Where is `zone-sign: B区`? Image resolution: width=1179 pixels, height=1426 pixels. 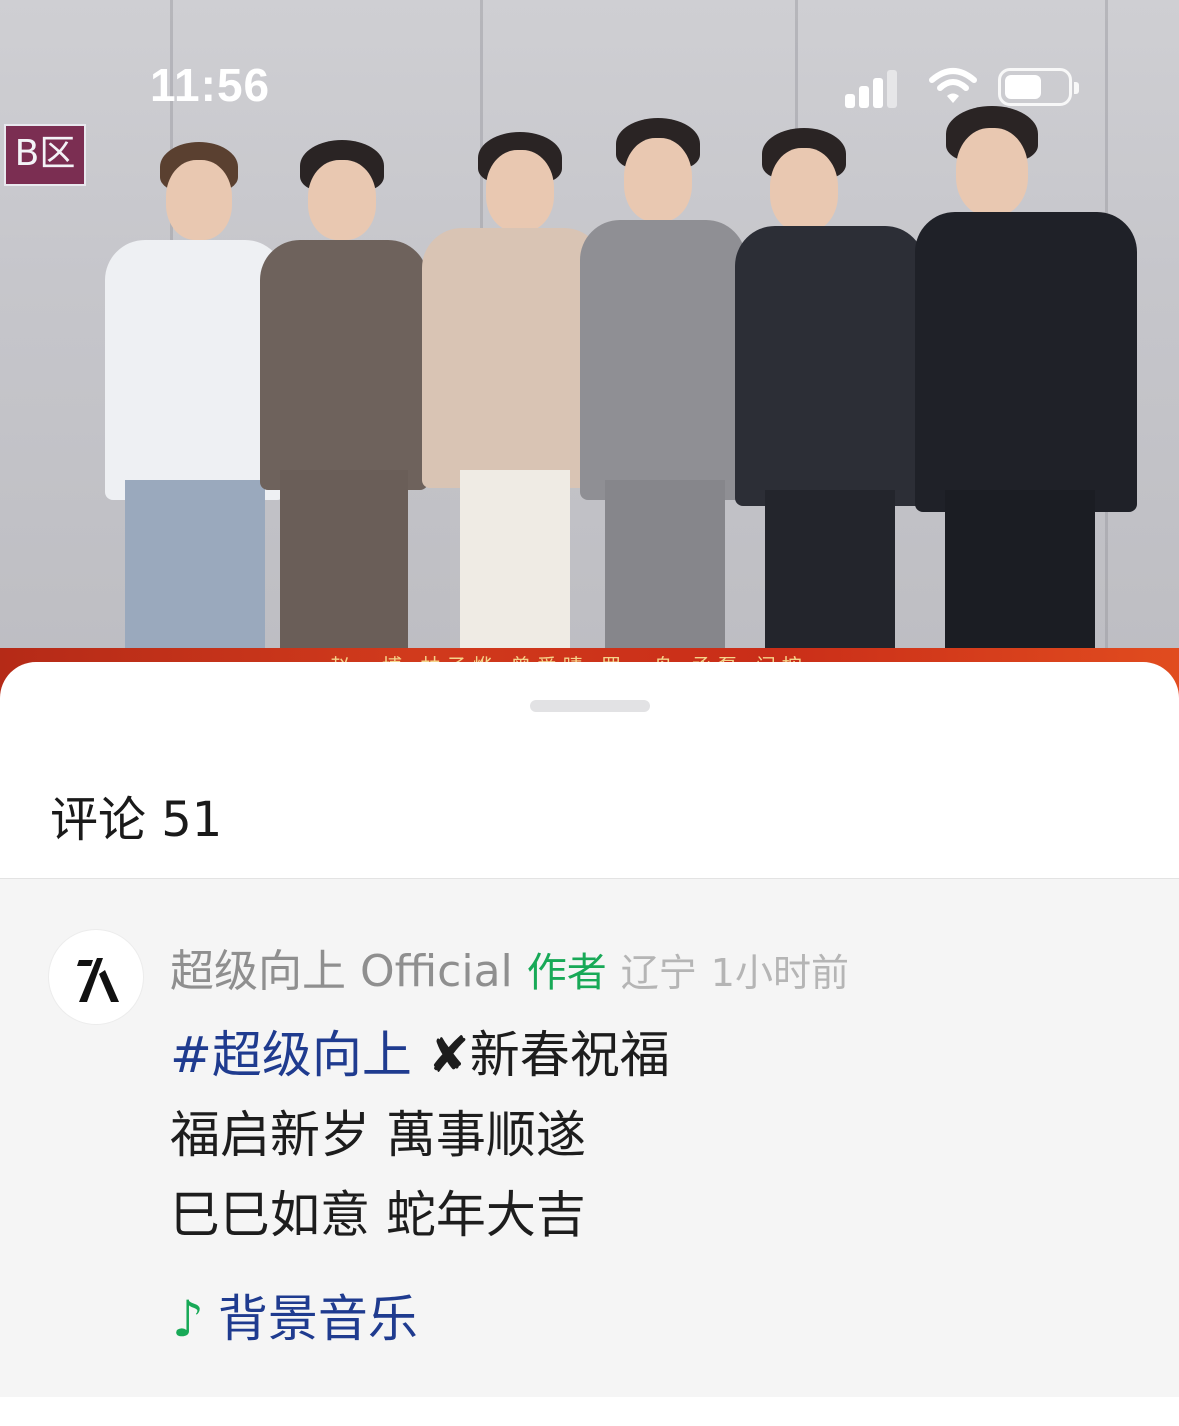
zone-sign: B区 is located at coordinates (45, 155).